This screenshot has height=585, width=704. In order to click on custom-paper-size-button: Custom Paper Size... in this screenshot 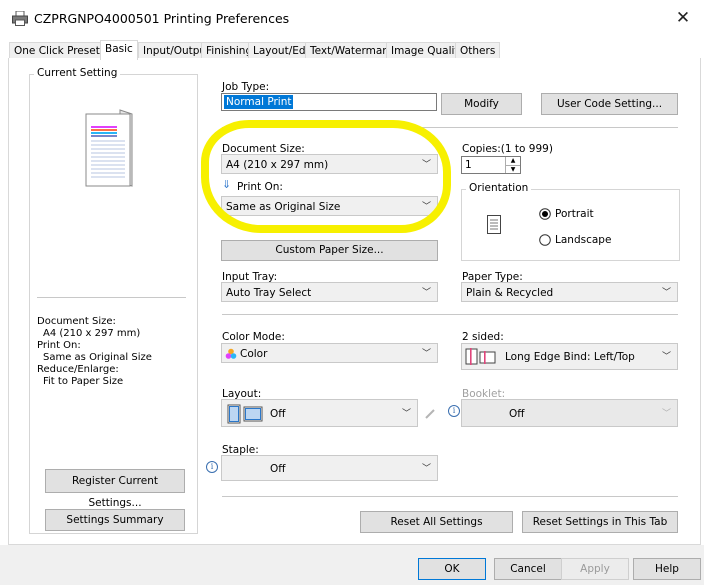, I will do `click(329, 250)`.